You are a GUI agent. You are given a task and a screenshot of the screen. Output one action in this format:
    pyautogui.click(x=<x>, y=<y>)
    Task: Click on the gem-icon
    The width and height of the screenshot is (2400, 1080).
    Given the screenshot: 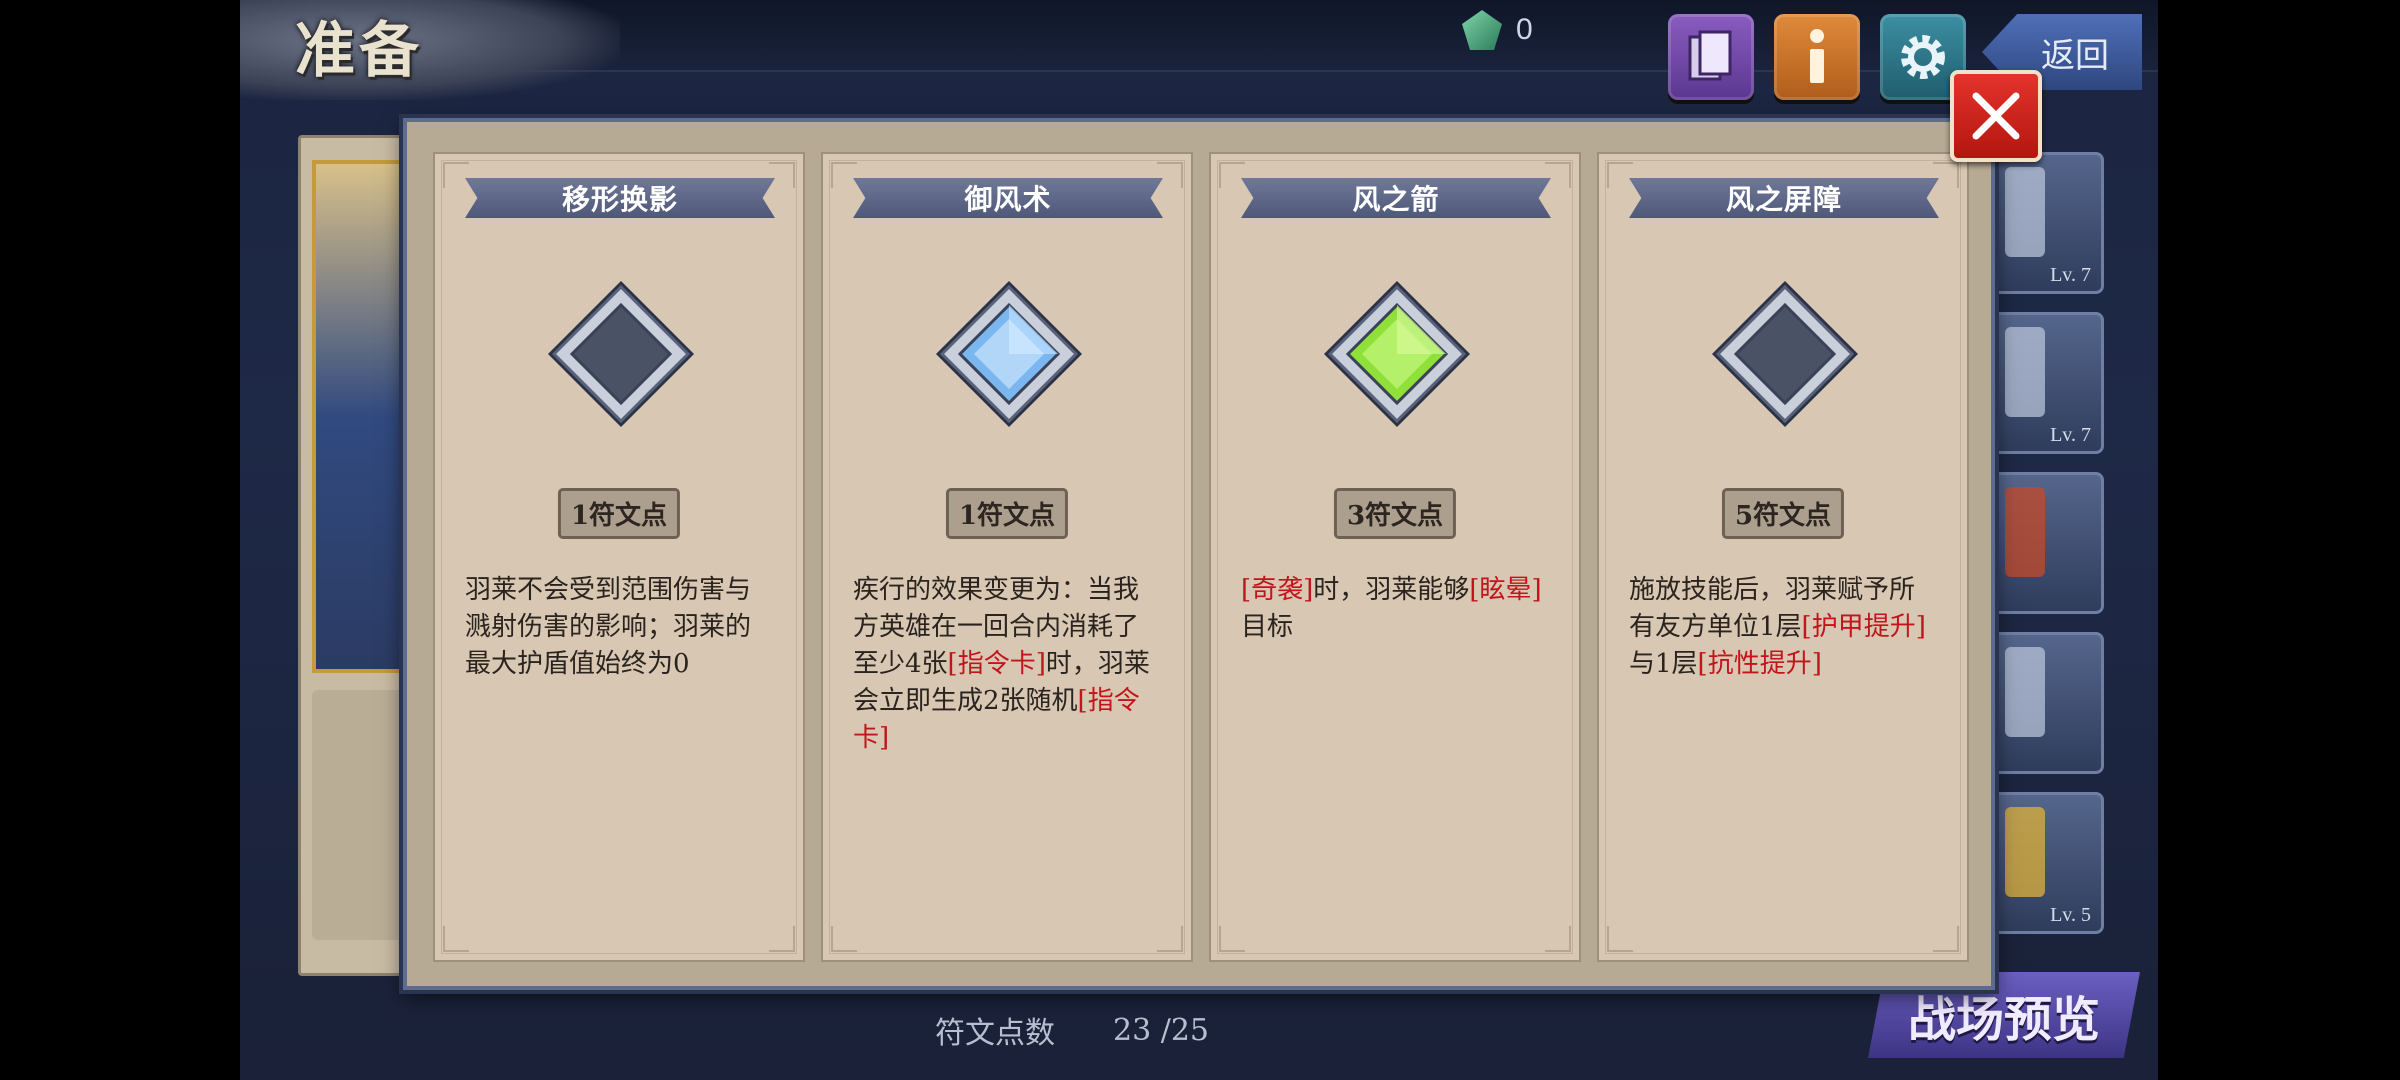 What is the action you would take?
    pyautogui.click(x=1482, y=30)
    